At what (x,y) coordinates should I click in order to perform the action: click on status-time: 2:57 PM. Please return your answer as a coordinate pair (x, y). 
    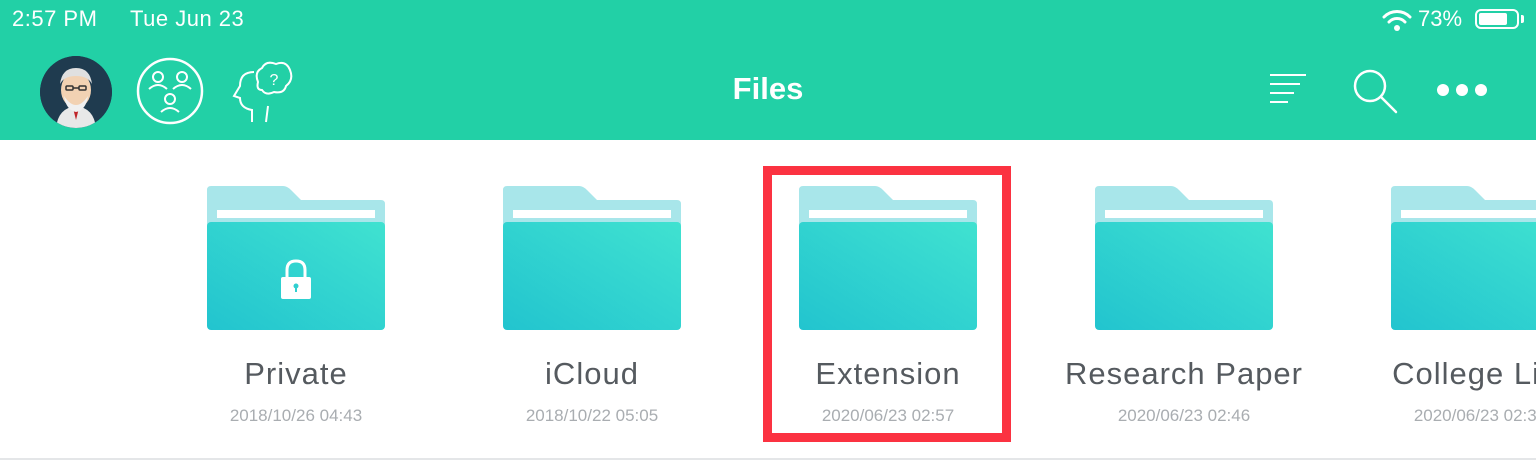
    Looking at the image, I should click on (55, 18).